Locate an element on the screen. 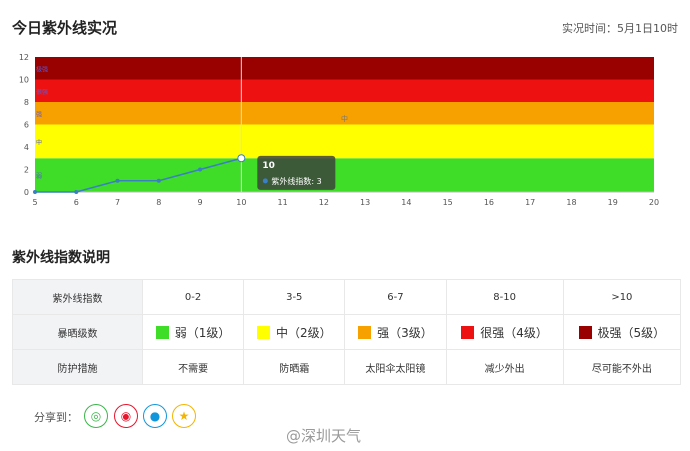 The image size is (690, 451). wechat-icon: ◎ is located at coordinates (96, 416).